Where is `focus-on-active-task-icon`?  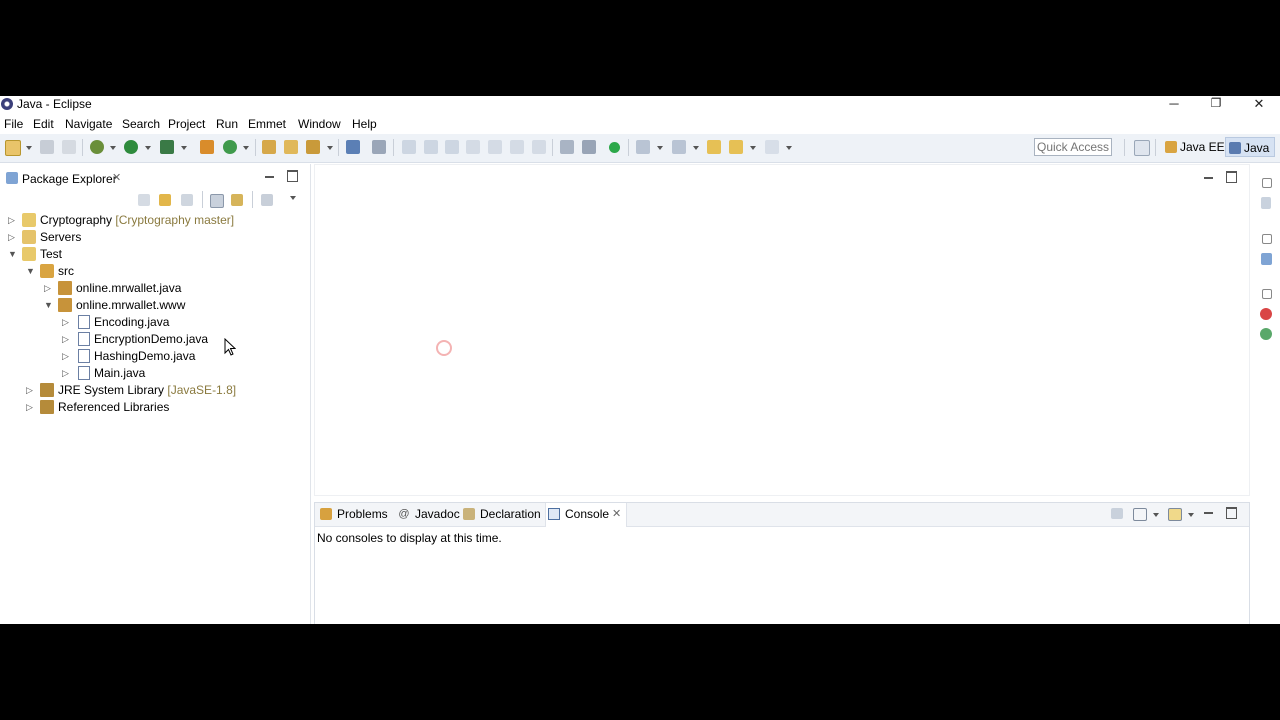 focus-on-active-task-icon is located at coordinates (267, 200).